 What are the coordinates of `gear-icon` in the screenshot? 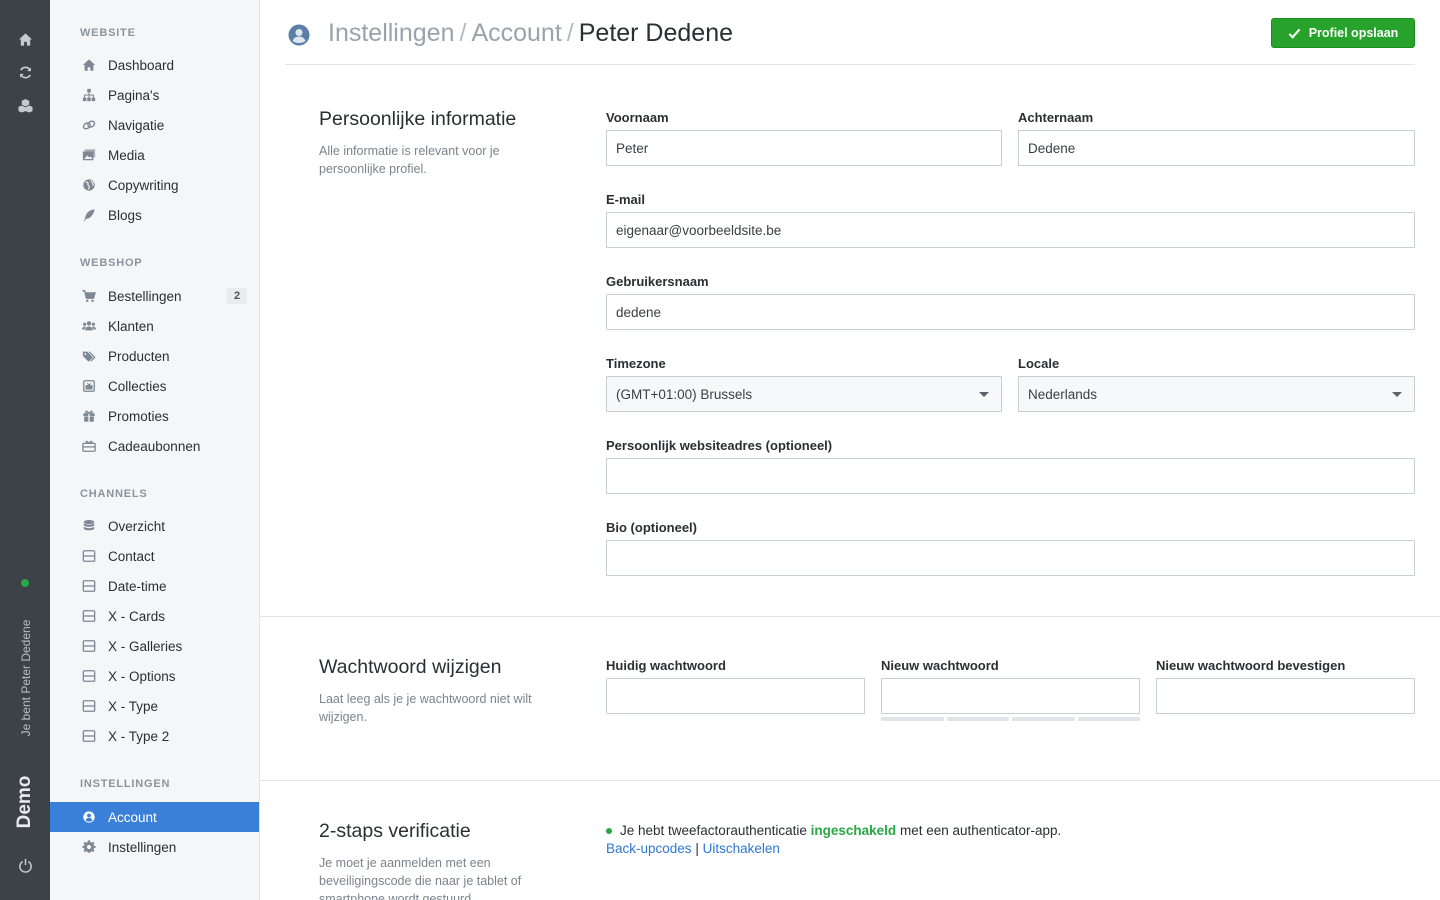 It's located at (89, 847).